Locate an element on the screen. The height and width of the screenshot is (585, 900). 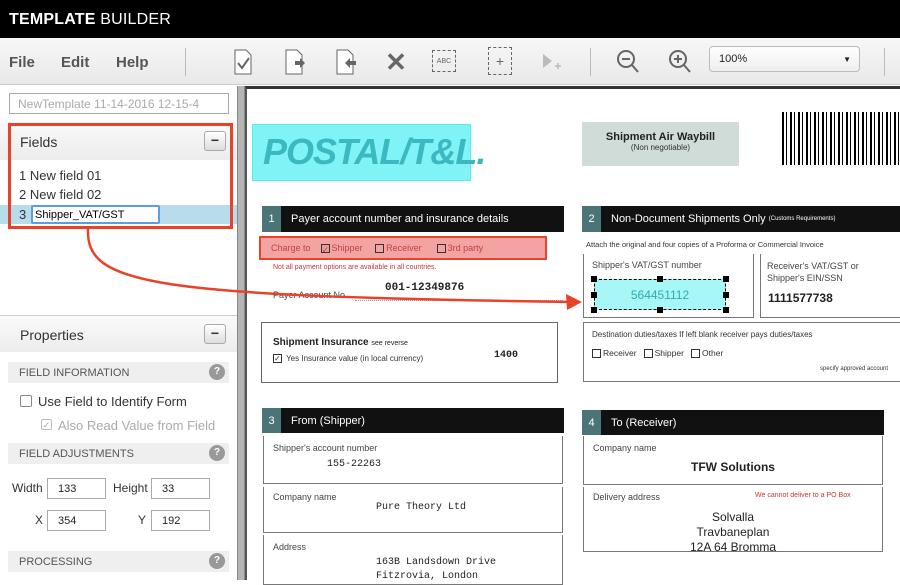
arrow-head-icon is located at coordinates (574, 302).